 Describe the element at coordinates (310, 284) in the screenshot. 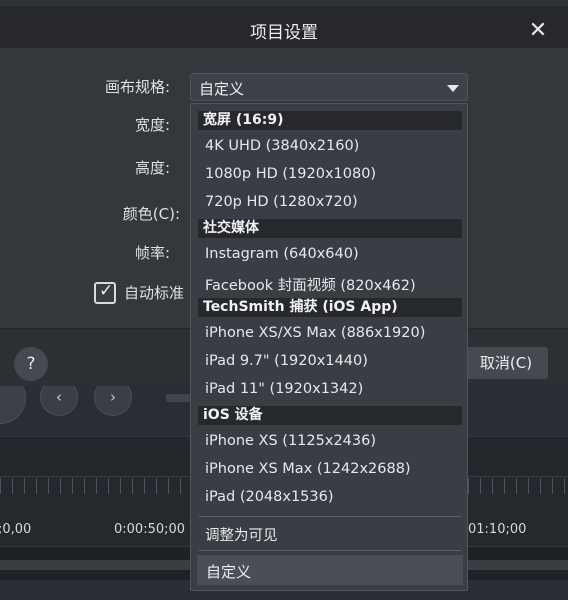

I see `option-facebook-cover: Facebook 封面视频 (820x462)` at that location.